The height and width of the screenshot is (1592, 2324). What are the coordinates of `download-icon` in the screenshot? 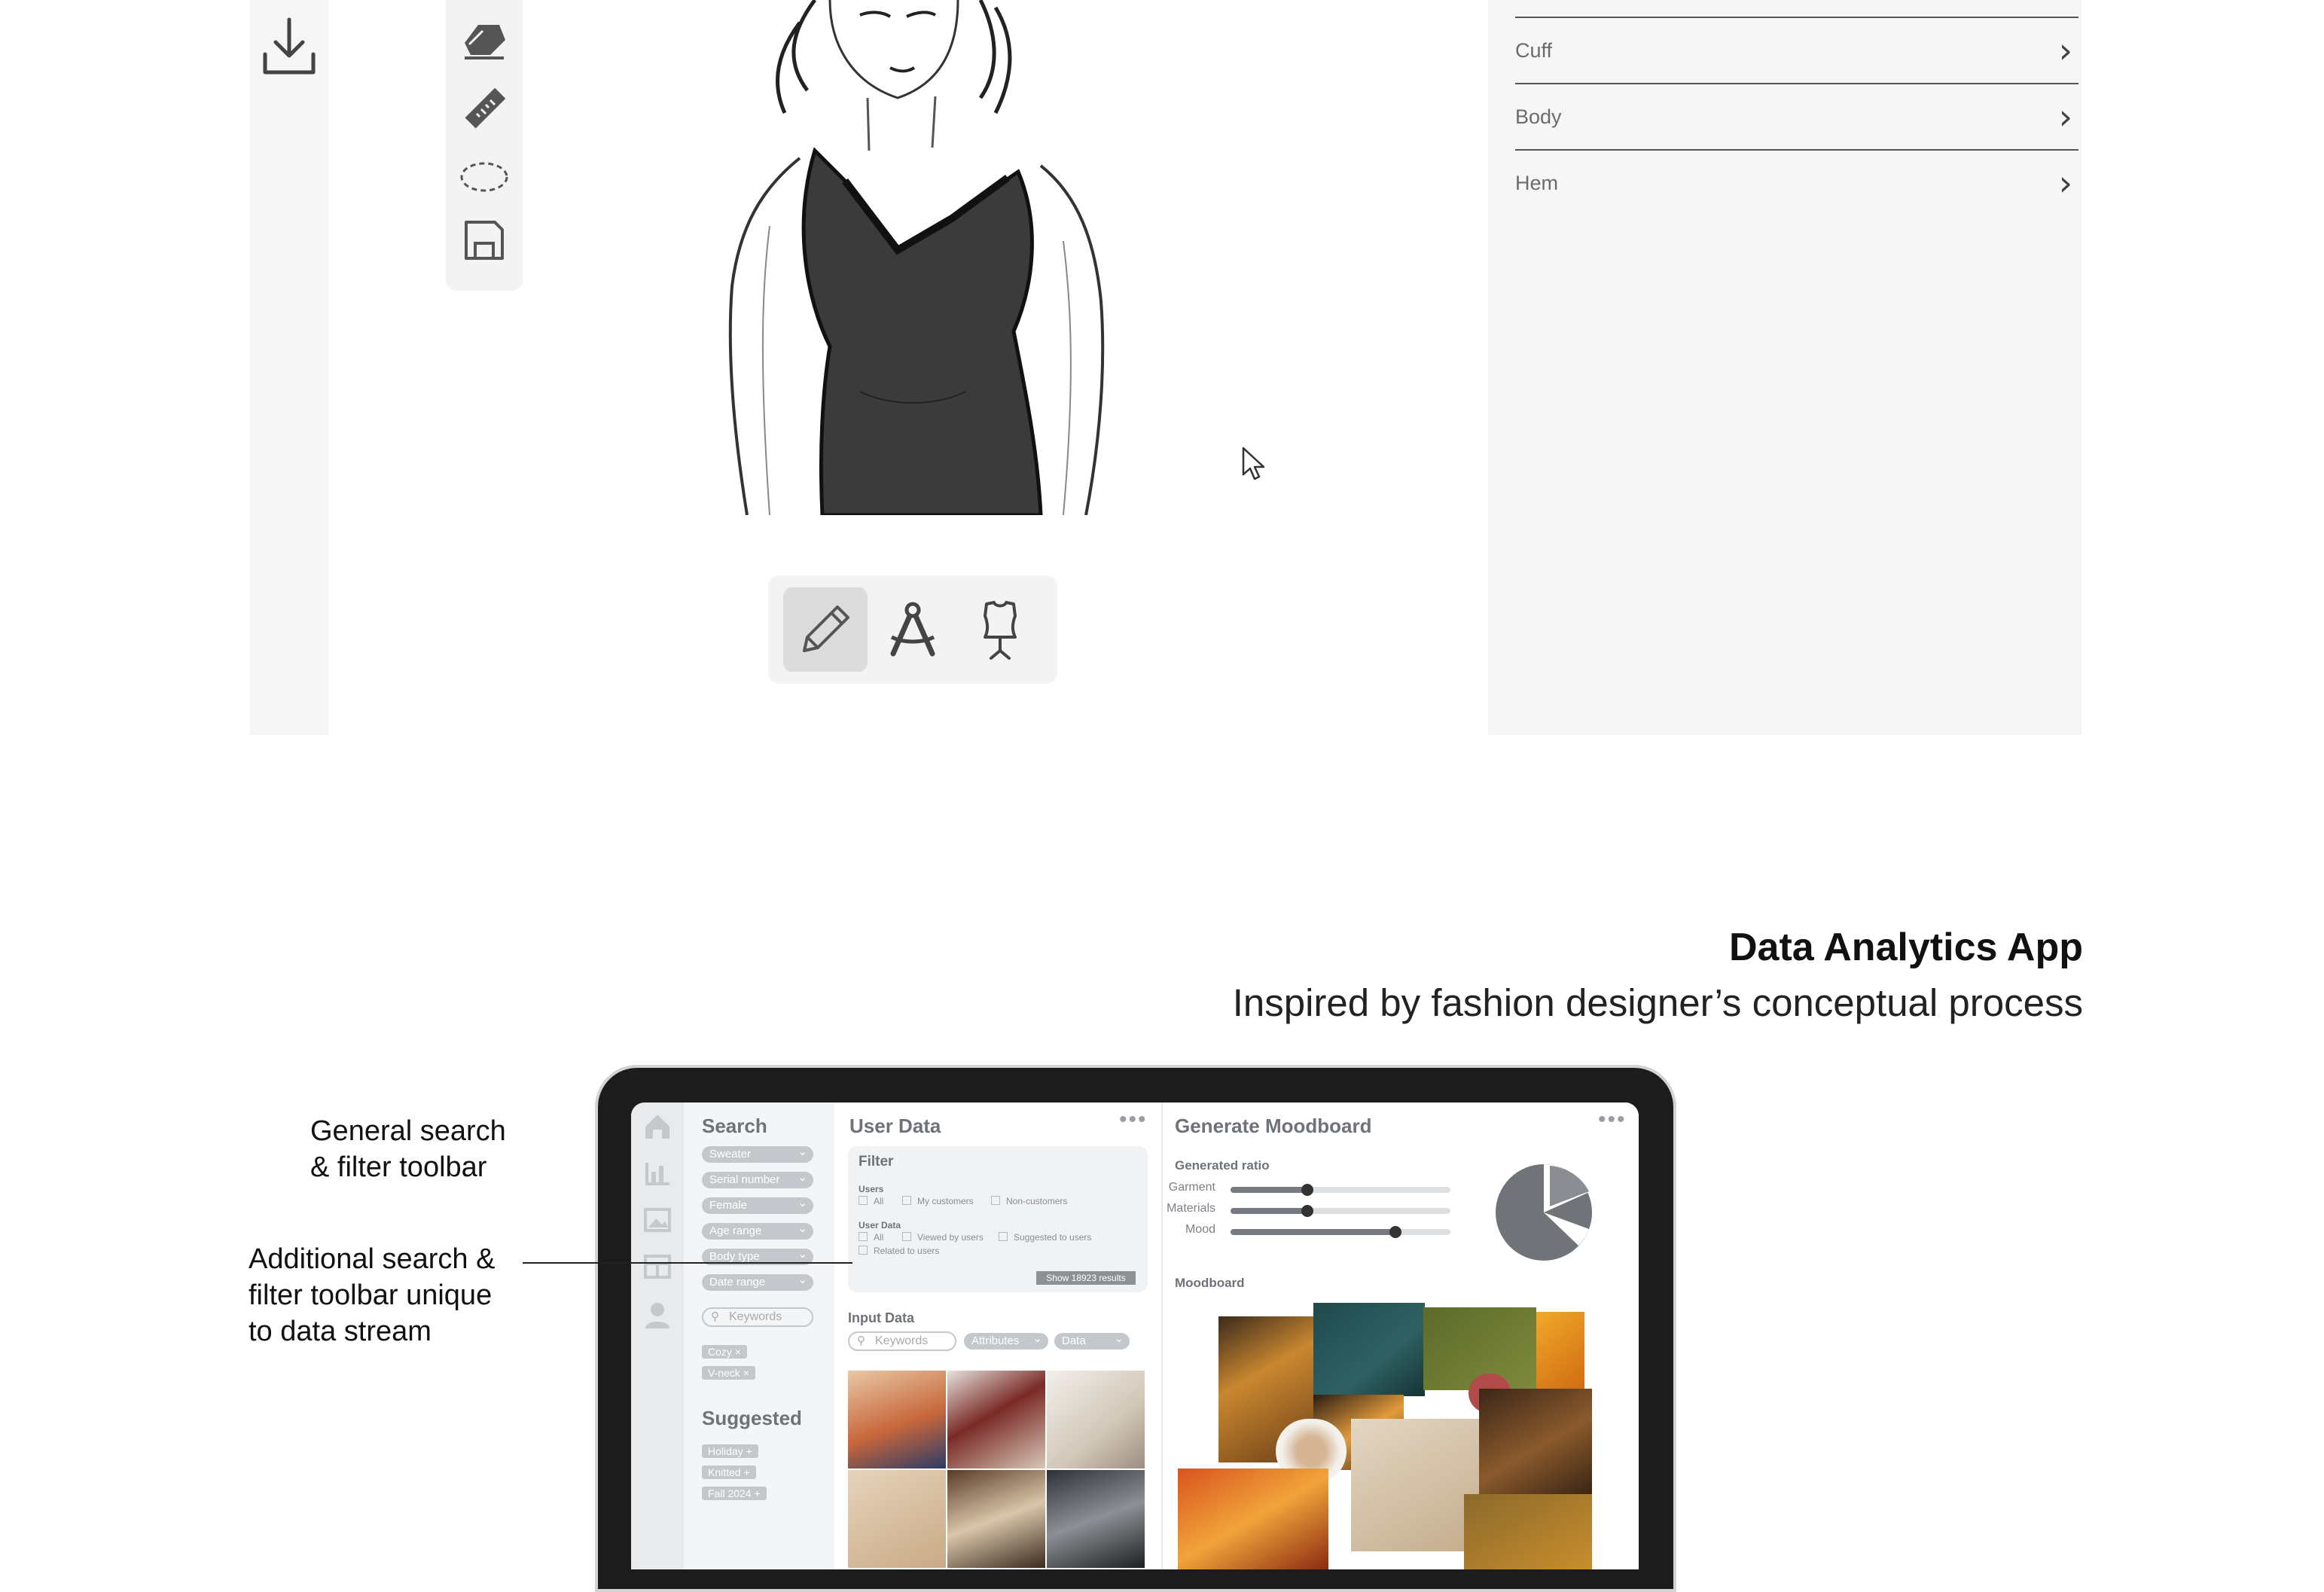 It's located at (289, 46).